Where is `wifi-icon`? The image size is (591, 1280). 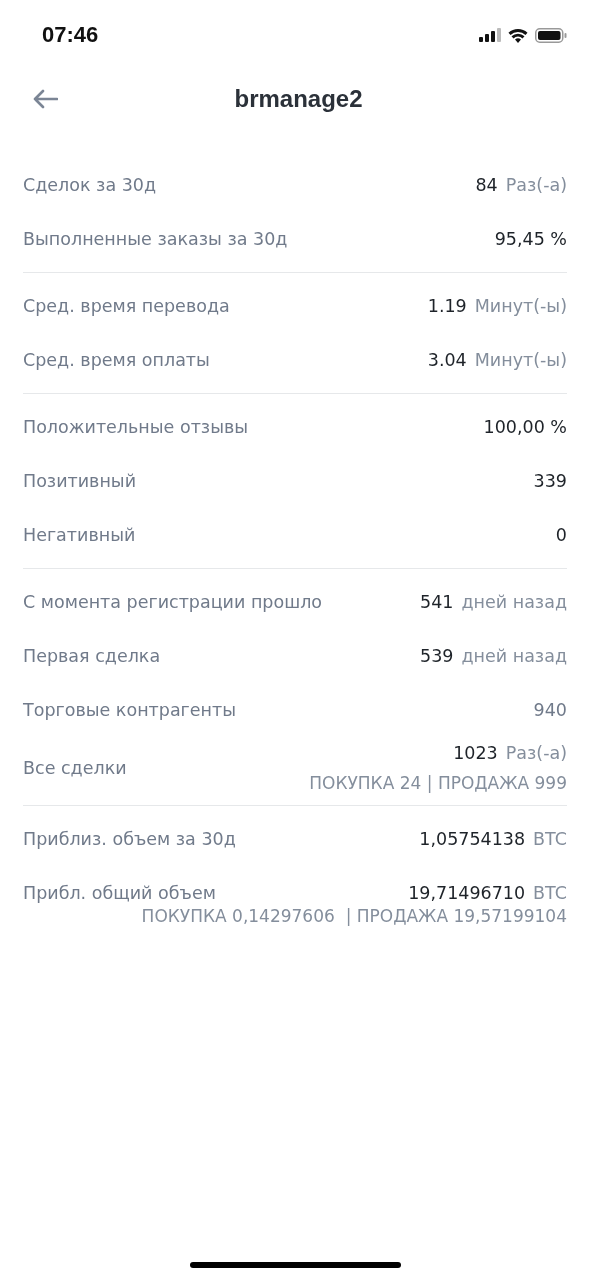
wifi-icon is located at coordinates (518, 35).